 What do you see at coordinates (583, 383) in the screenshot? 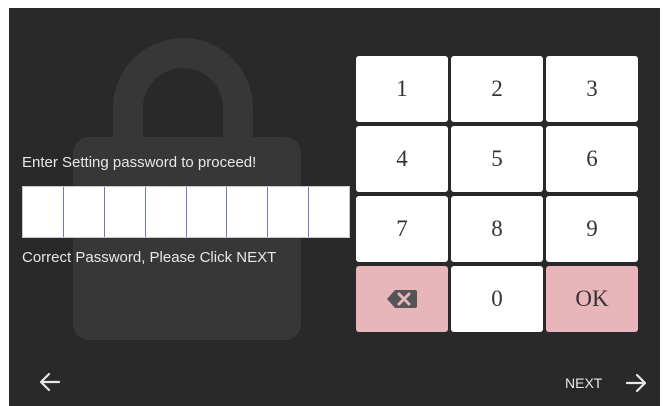
I see `next-button: NEXT` at bounding box center [583, 383].